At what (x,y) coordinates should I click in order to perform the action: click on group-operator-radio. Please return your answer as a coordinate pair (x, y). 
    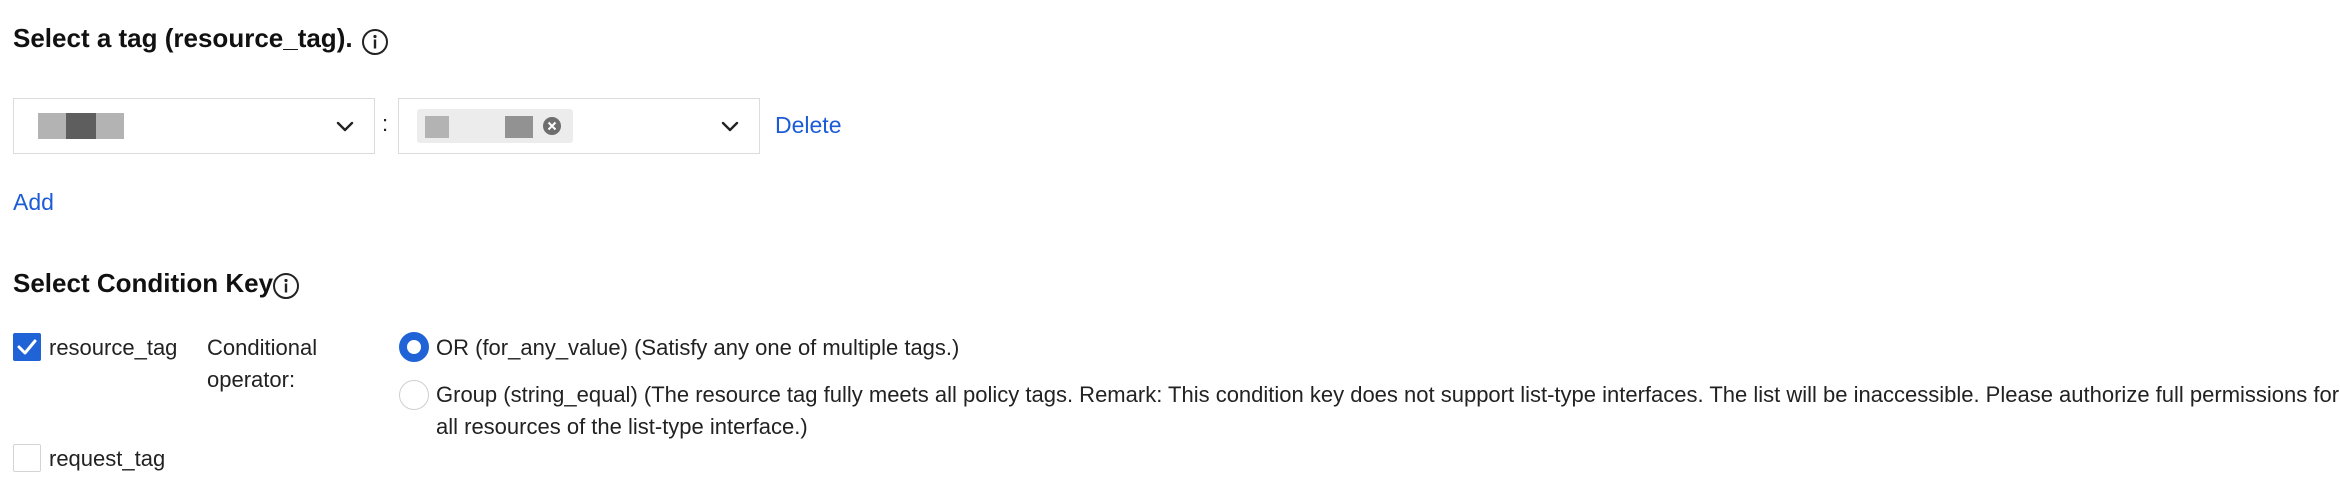
    Looking at the image, I should click on (414, 395).